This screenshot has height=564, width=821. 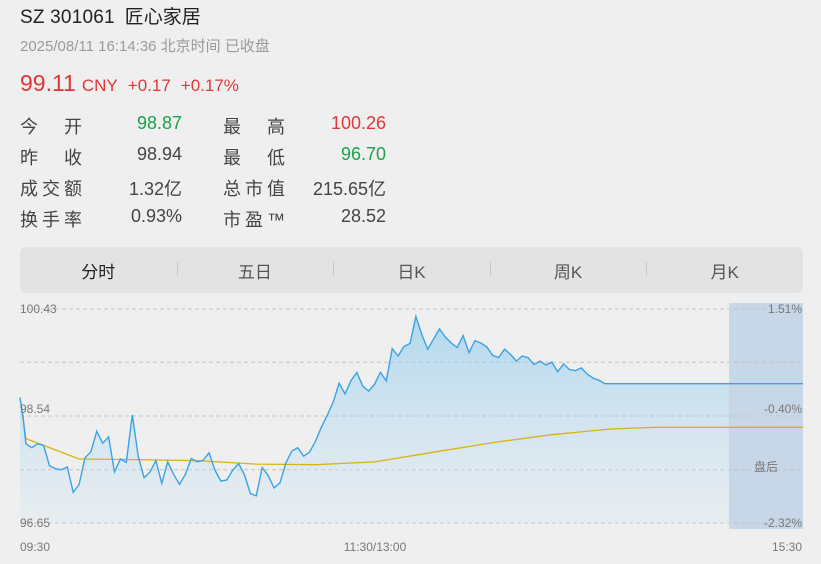 What do you see at coordinates (145, 46) in the screenshot?
I see `timestamp: 2025/08/11 16:14:36 北京时间 已收盘` at bounding box center [145, 46].